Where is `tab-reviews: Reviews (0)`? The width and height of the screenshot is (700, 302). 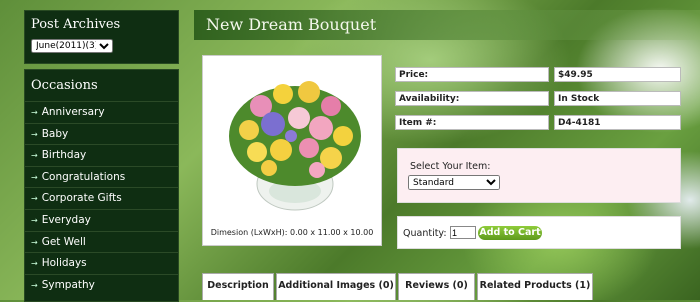
tab-reviews: Reviews (0) is located at coordinates (436, 286).